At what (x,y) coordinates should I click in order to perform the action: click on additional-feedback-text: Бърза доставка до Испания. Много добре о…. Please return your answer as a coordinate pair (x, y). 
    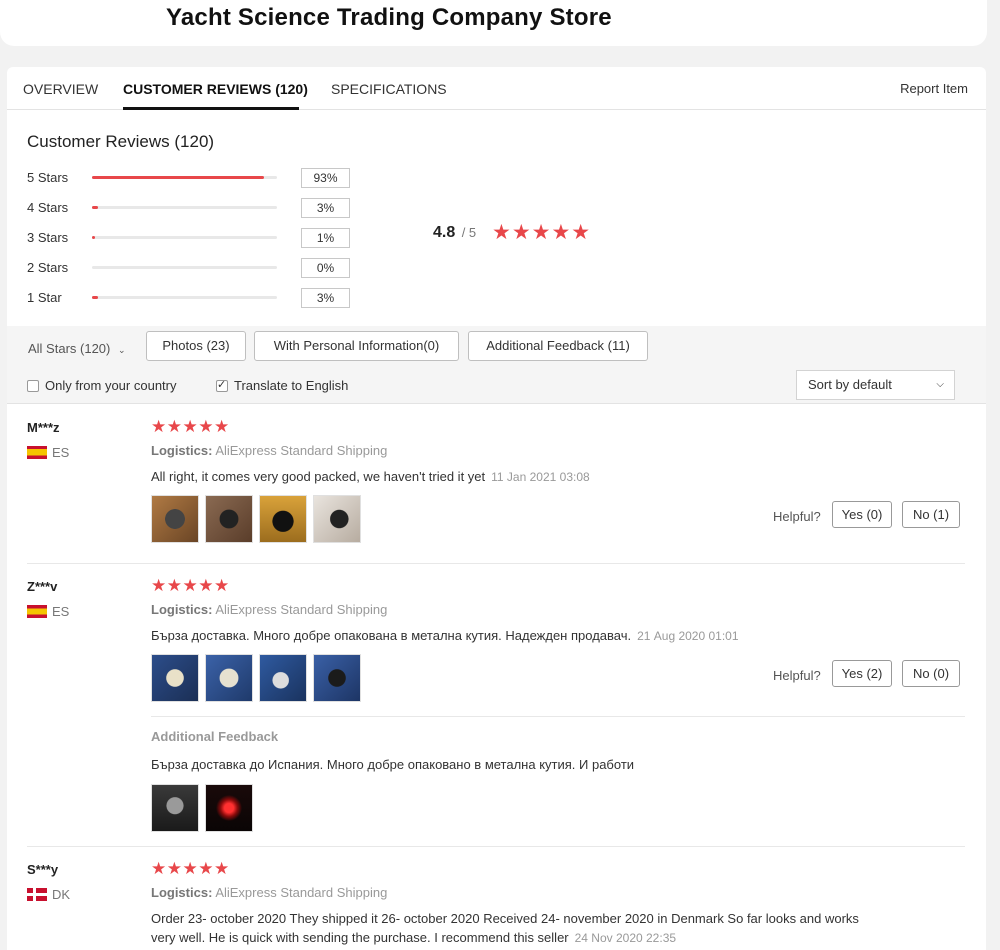
    Looking at the image, I should click on (393, 764).